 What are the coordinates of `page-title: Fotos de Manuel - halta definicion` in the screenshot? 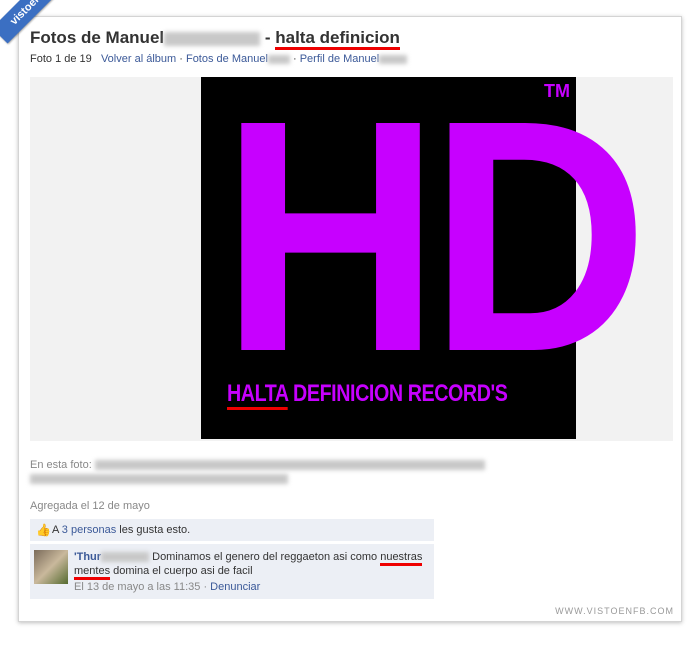 It's located at (215, 39).